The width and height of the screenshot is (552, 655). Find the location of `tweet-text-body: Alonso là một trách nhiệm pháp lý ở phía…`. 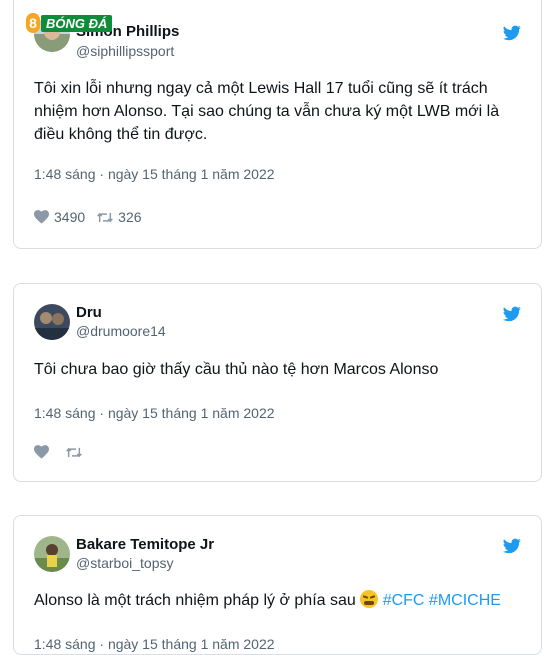

tweet-text-body: Alonso là một trách nhiệm pháp lý ở phía… is located at coordinates (195, 600).